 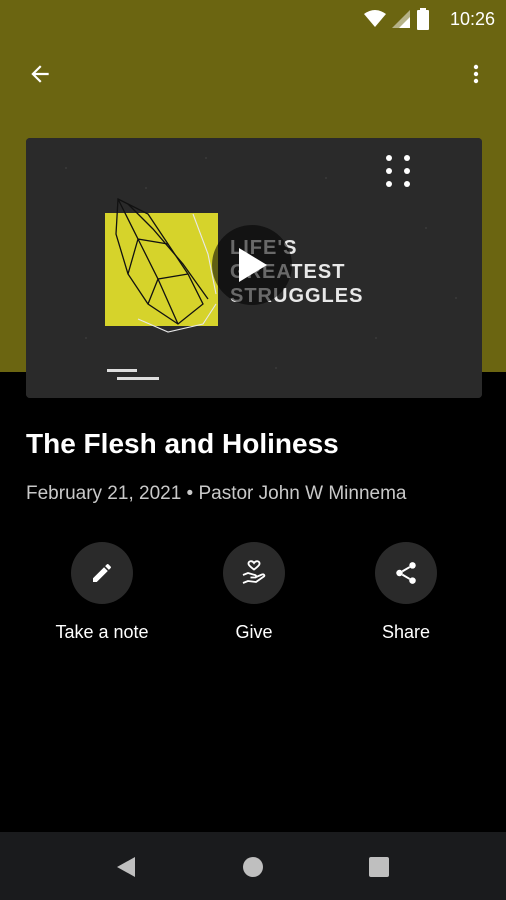 What do you see at coordinates (406, 632) in the screenshot?
I see `share-label: Share` at bounding box center [406, 632].